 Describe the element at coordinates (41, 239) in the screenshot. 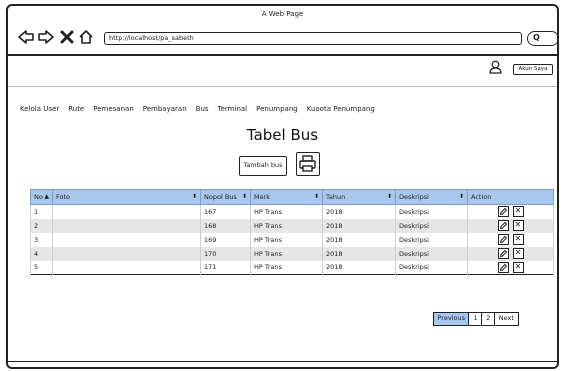

I see `cell-no: 3` at that location.